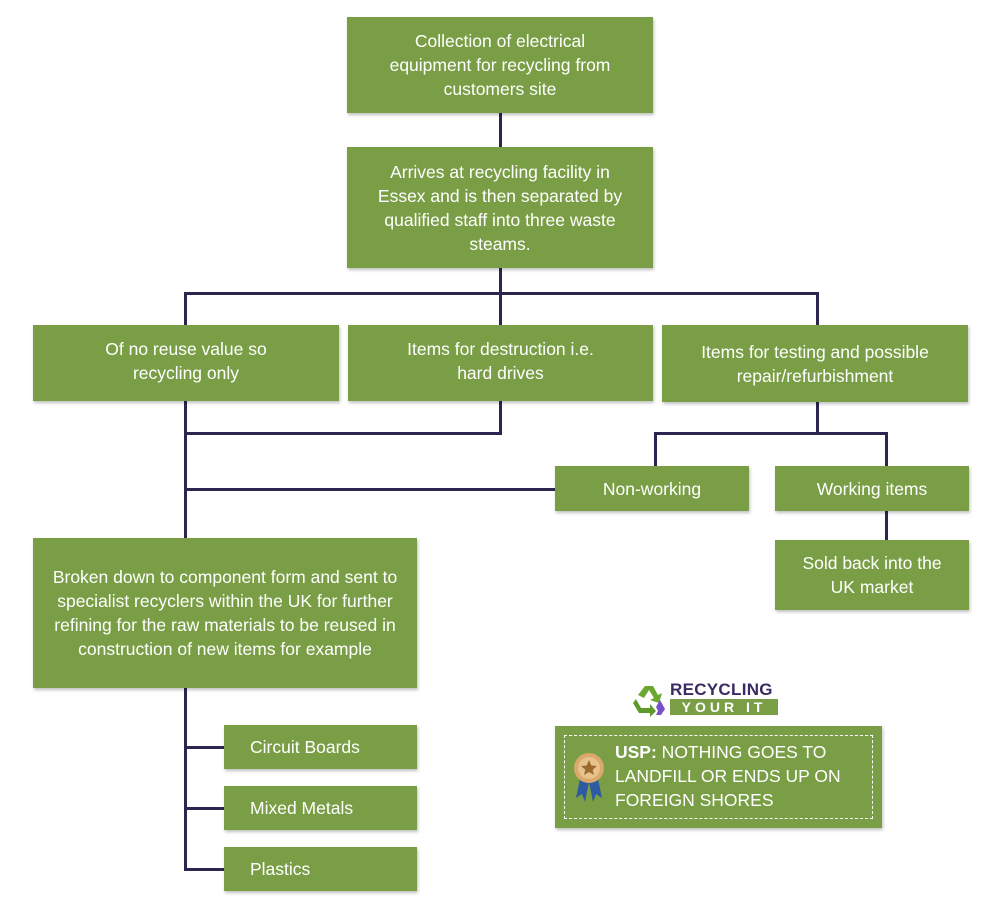 The height and width of the screenshot is (918, 1000). What do you see at coordinates (320, 747) in the screenshot?
I see `material-circuit-boards: Circuit Boards` at bounding box center [320, 747].